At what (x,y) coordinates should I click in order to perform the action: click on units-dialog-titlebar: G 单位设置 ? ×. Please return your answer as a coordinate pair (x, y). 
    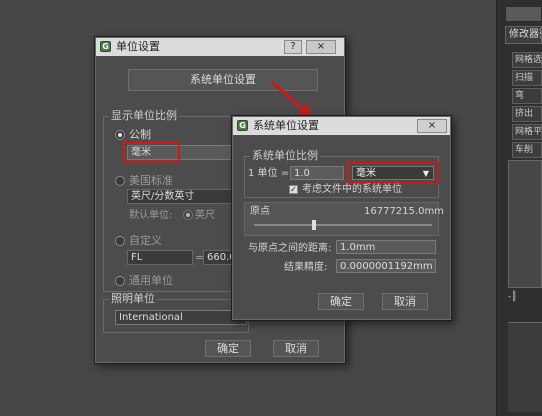
    Looking at the image, I should click on (220, 47).